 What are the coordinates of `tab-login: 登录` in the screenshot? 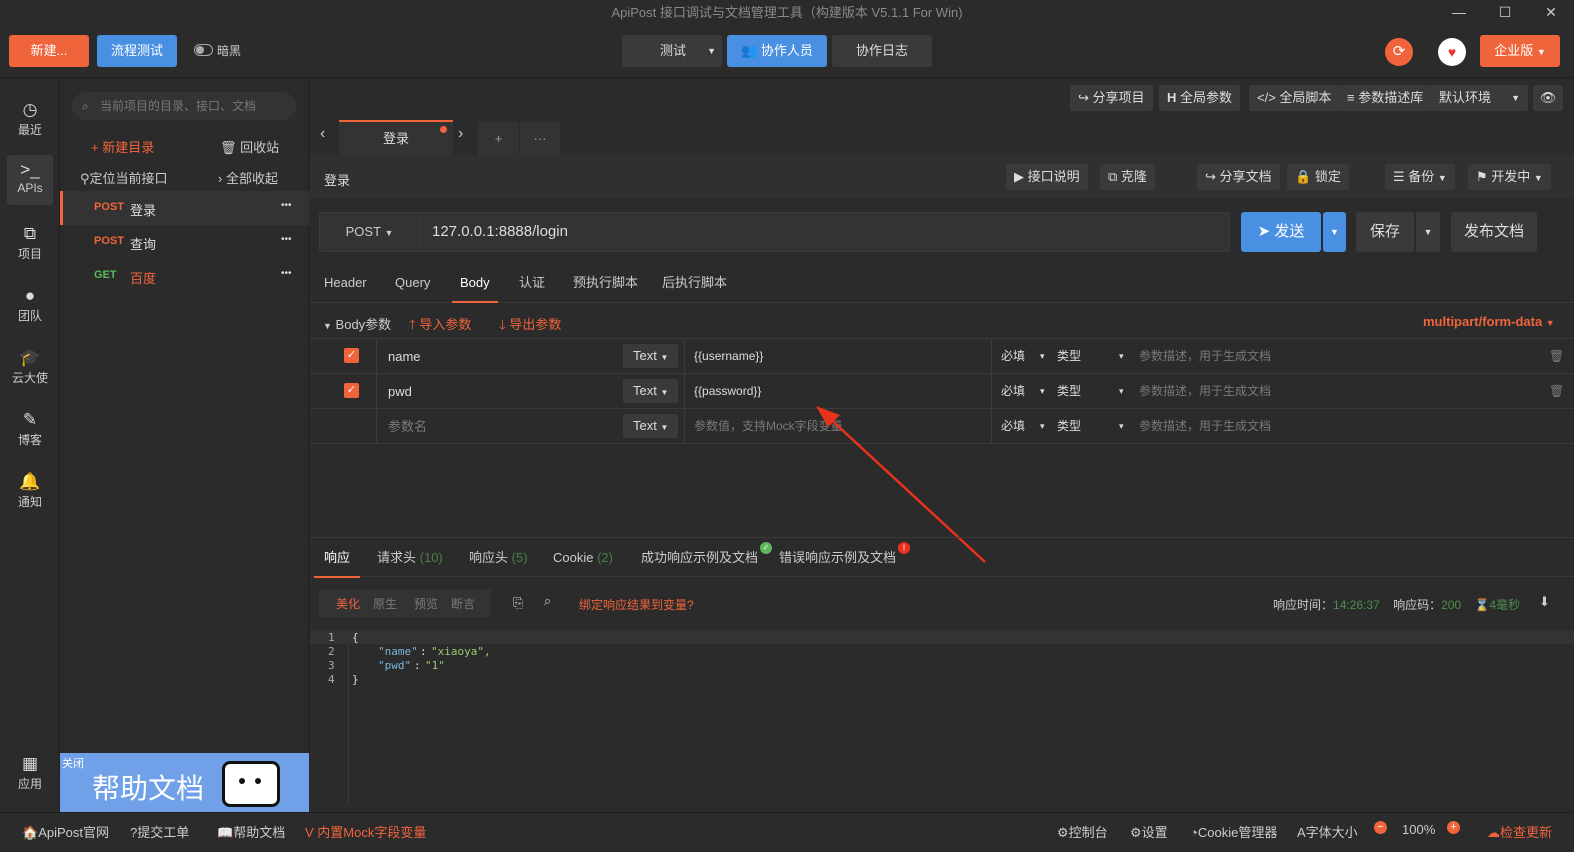 It's located at (396, 137).